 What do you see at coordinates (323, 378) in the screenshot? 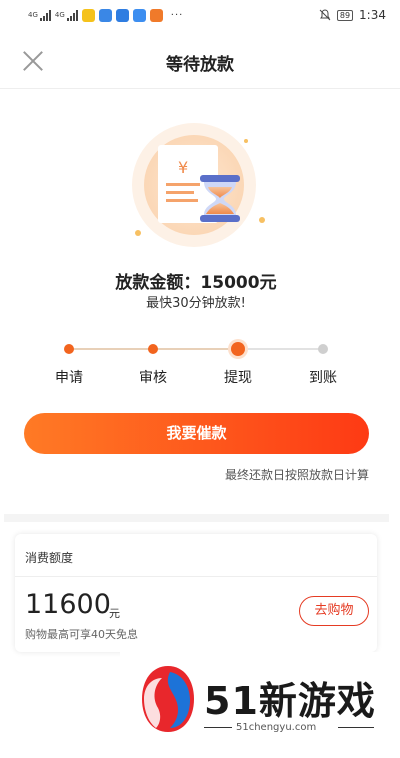
I see `step-label-4: 到账` at bounding box center [323, 378].